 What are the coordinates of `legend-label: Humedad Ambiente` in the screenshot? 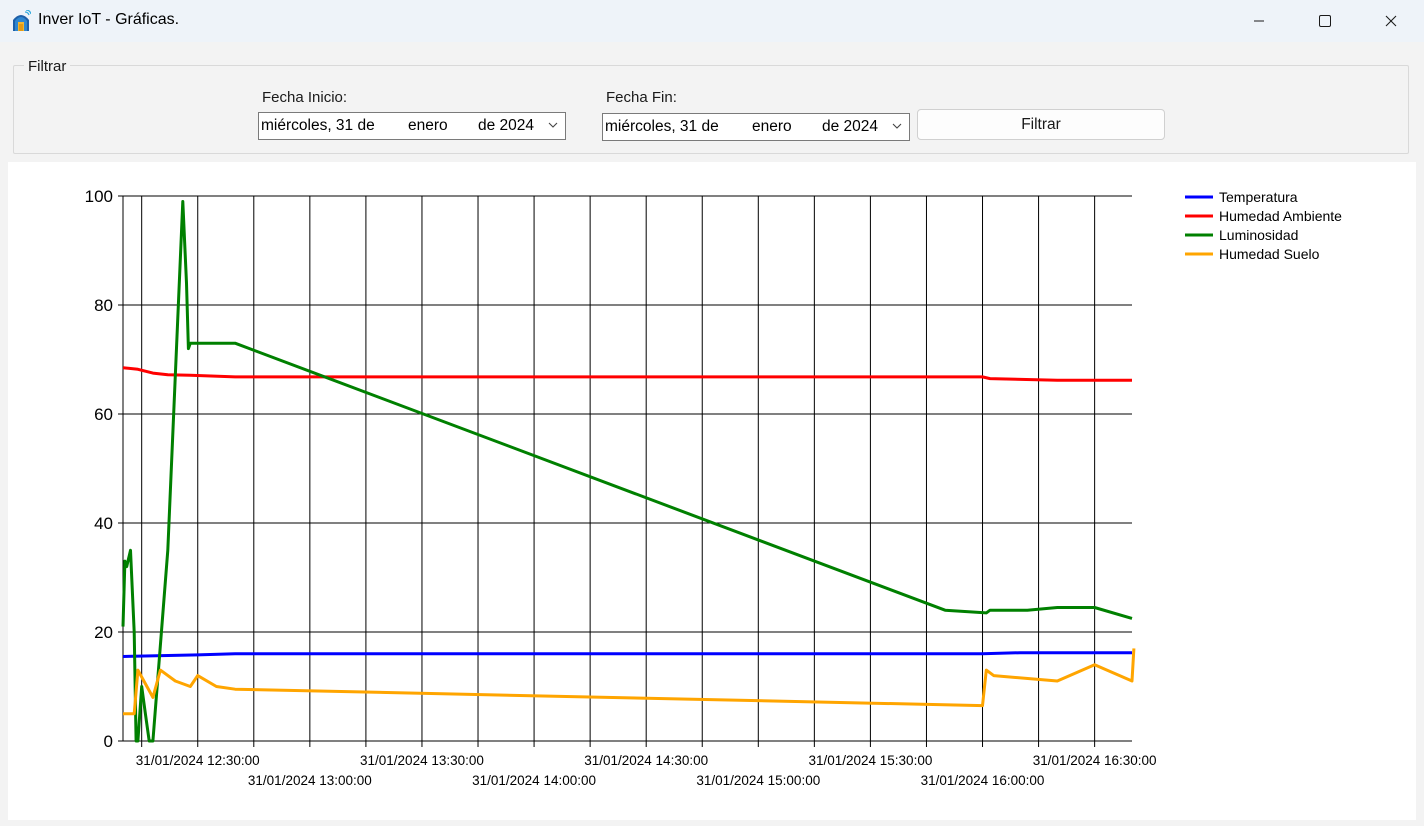 It's located at (1280, 216).